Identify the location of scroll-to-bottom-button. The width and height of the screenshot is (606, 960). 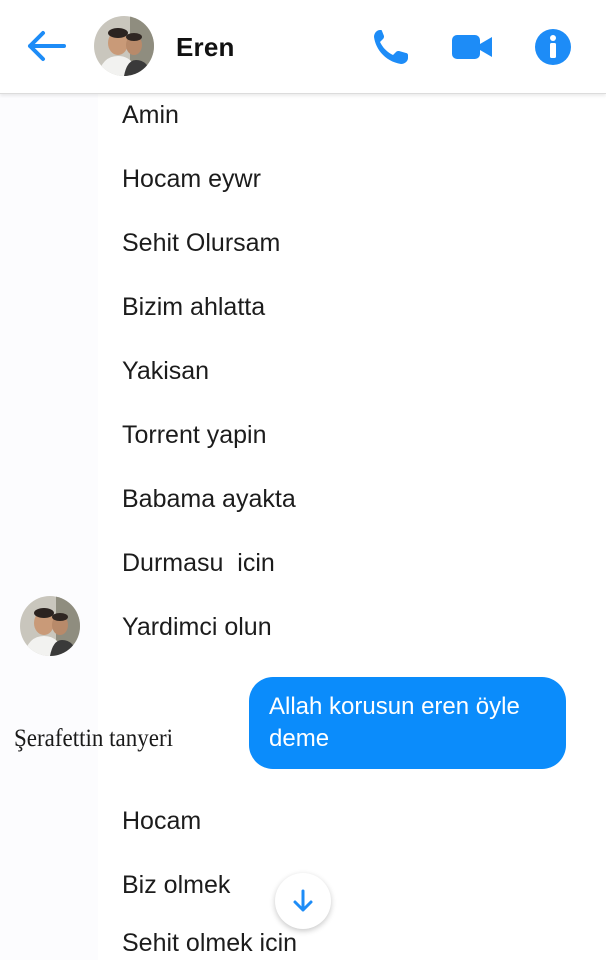
(303, 901).